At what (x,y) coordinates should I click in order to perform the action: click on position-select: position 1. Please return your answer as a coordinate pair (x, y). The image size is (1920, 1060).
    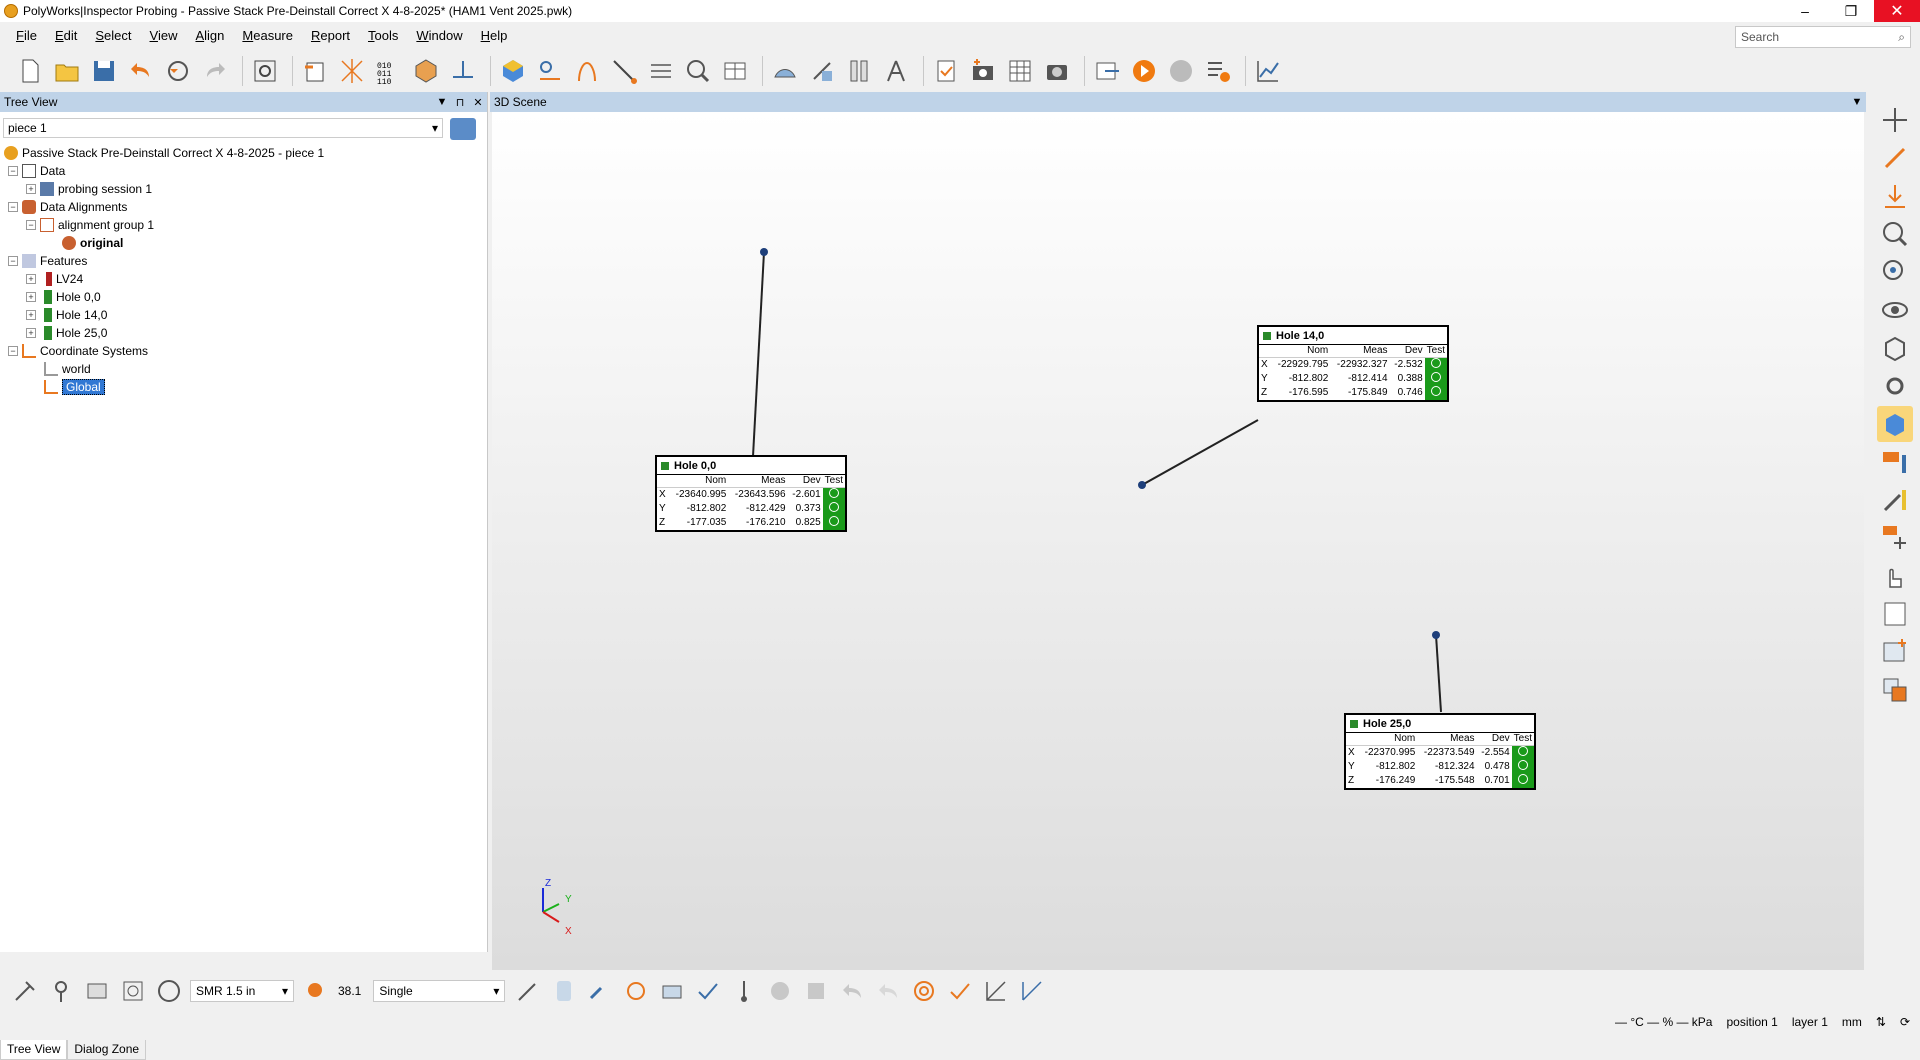
    Looking at the image, I should click on (1751, 1022).